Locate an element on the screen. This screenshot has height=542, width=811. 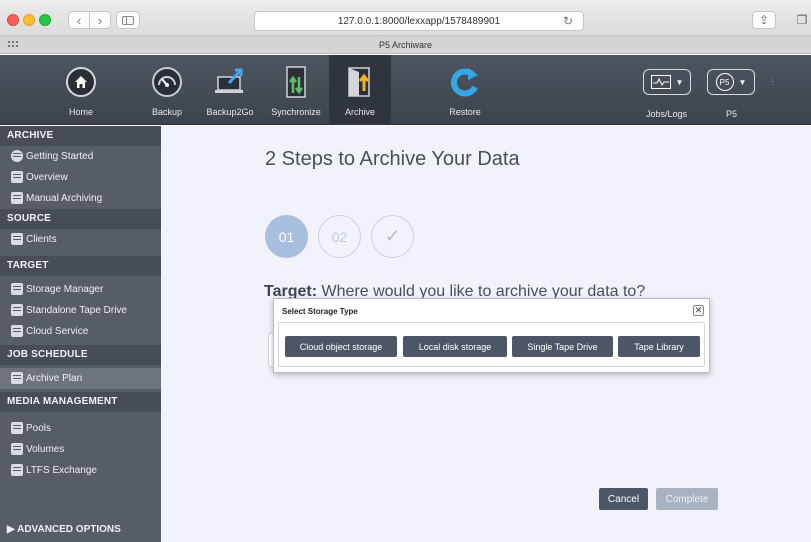
toolbar-backup2go-label: Backup2Go is located at coordinates (230, 112).